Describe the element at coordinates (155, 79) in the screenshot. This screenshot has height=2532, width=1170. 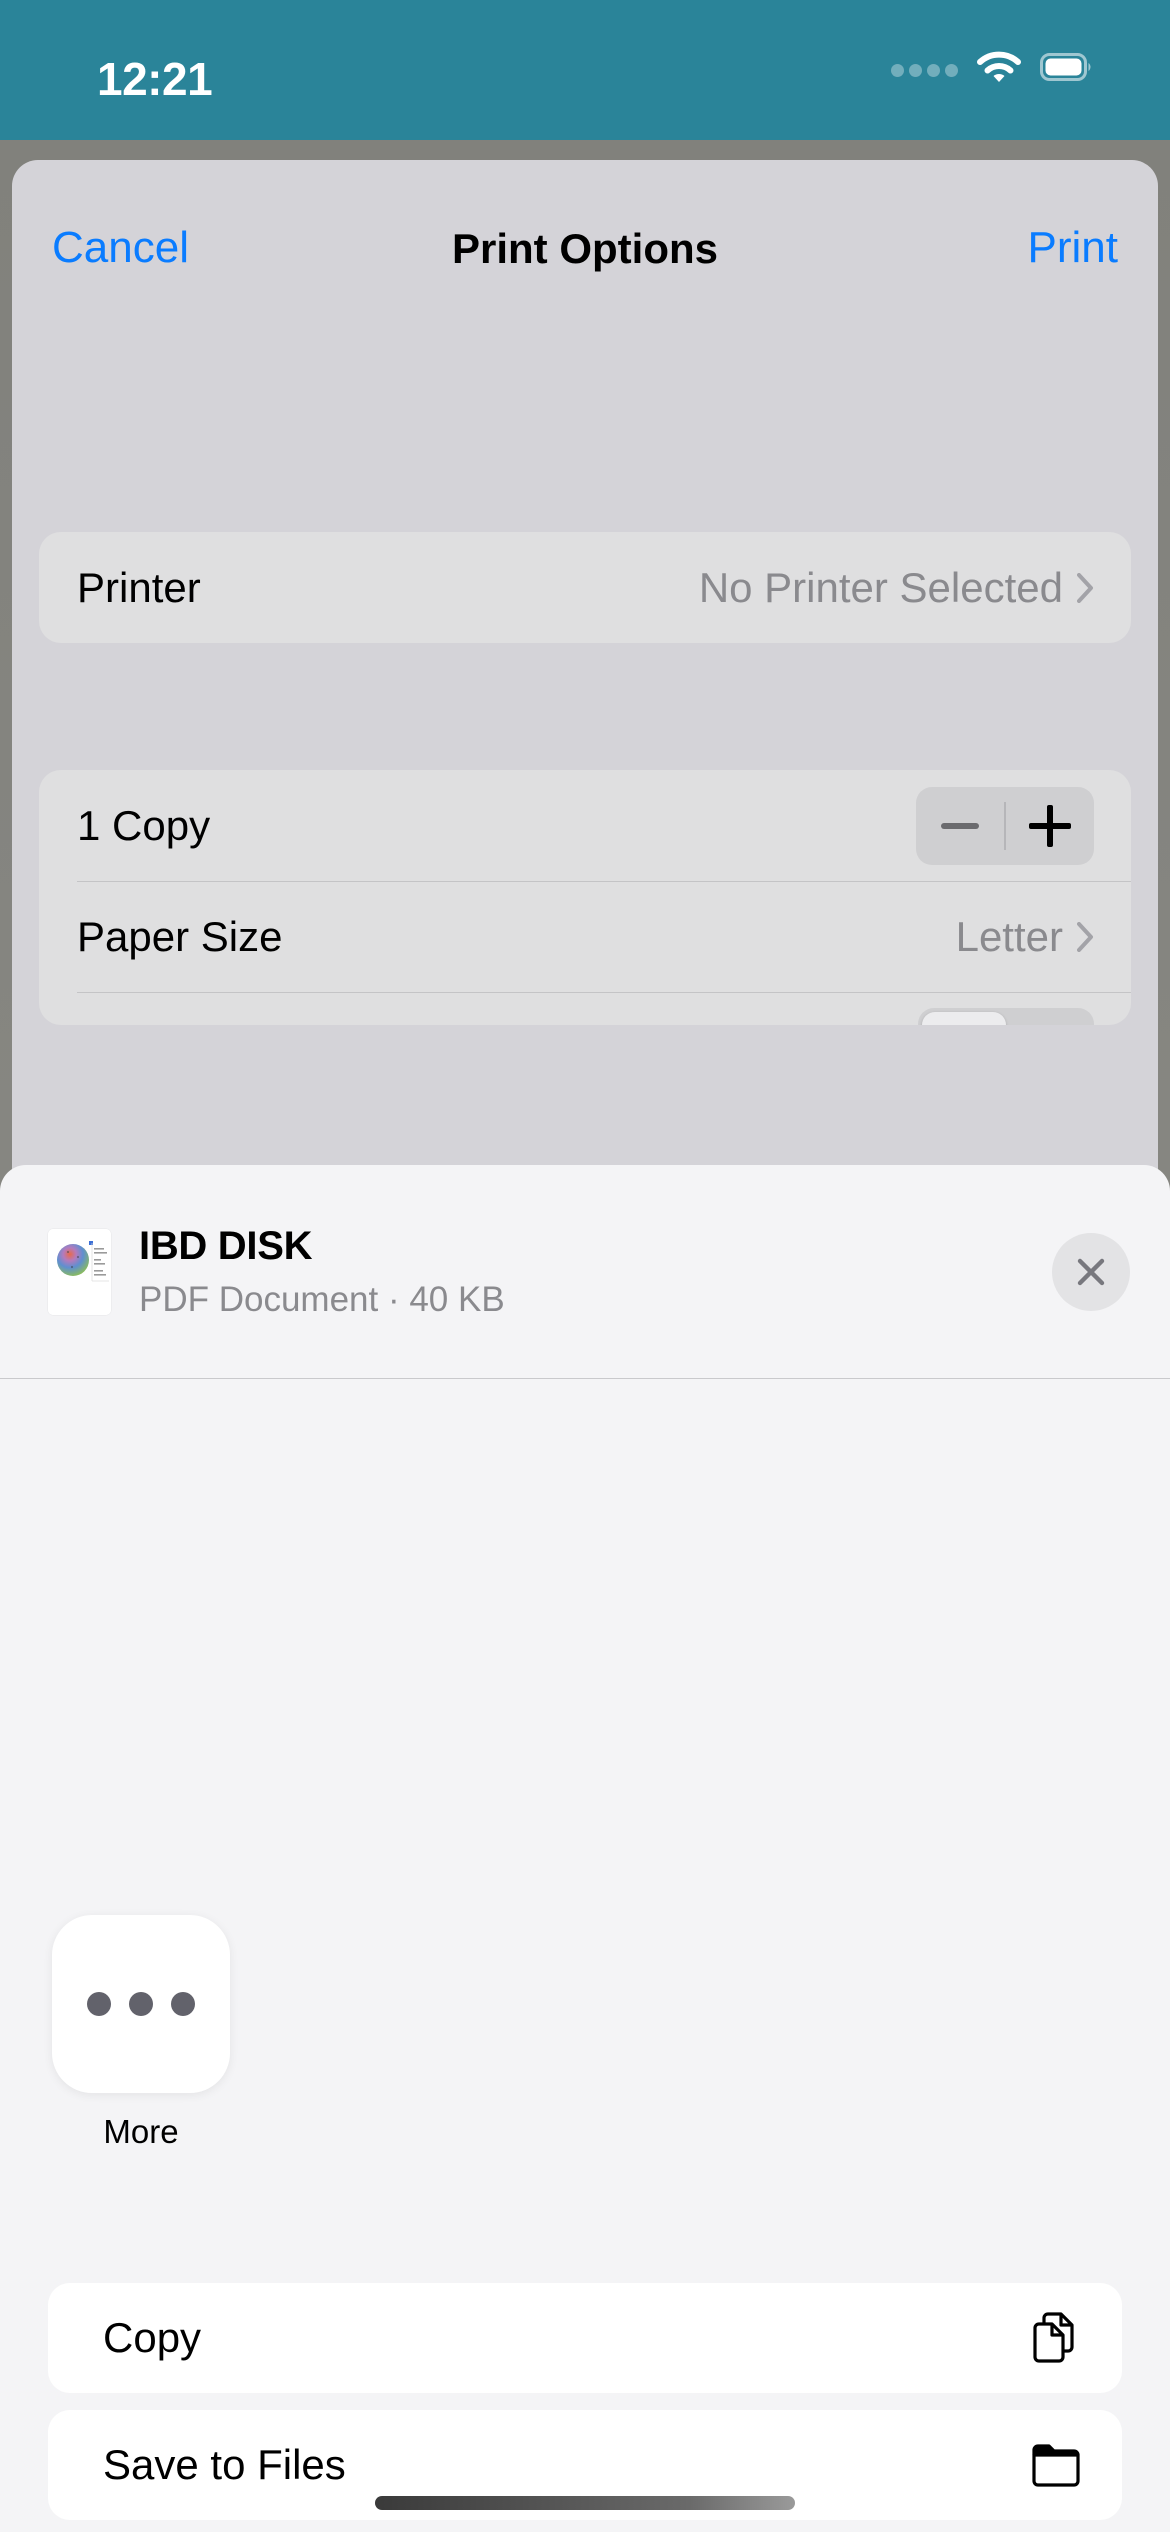
I see `status-time: 12:21` at that location.